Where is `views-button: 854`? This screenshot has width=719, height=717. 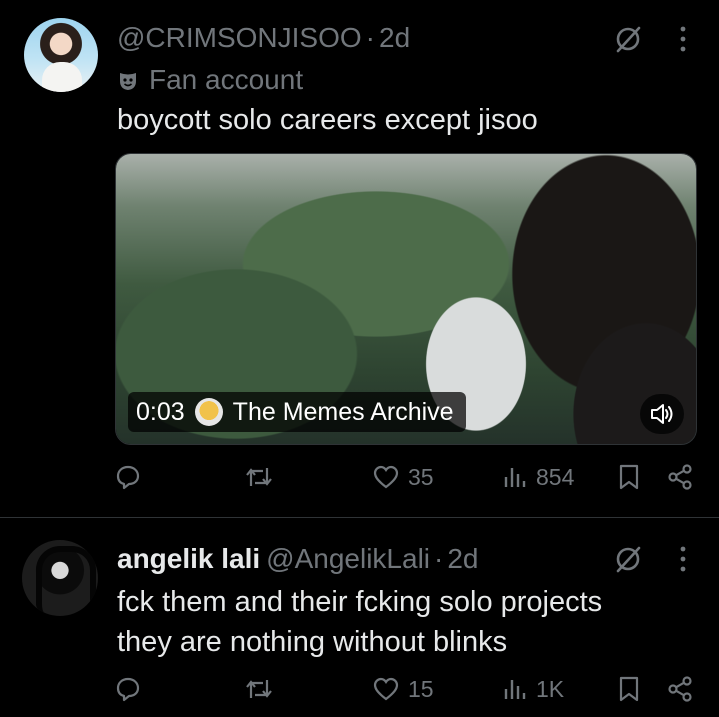
views-button: 854 is located at coordinates (538, 477).